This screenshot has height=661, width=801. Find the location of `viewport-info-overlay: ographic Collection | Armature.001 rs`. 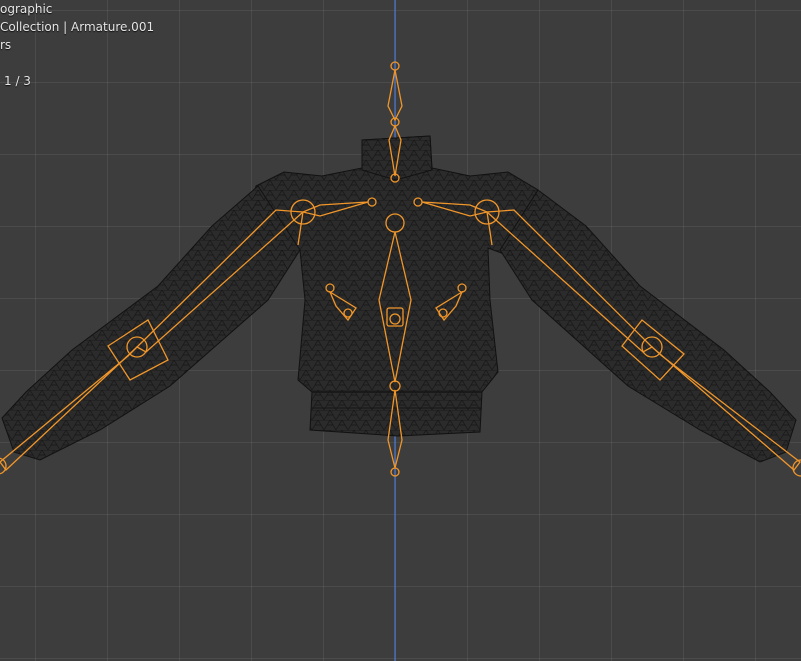

viewport-info-overlay: ographic Collection | Armature.001 rs is located at coordinates (77, 27).